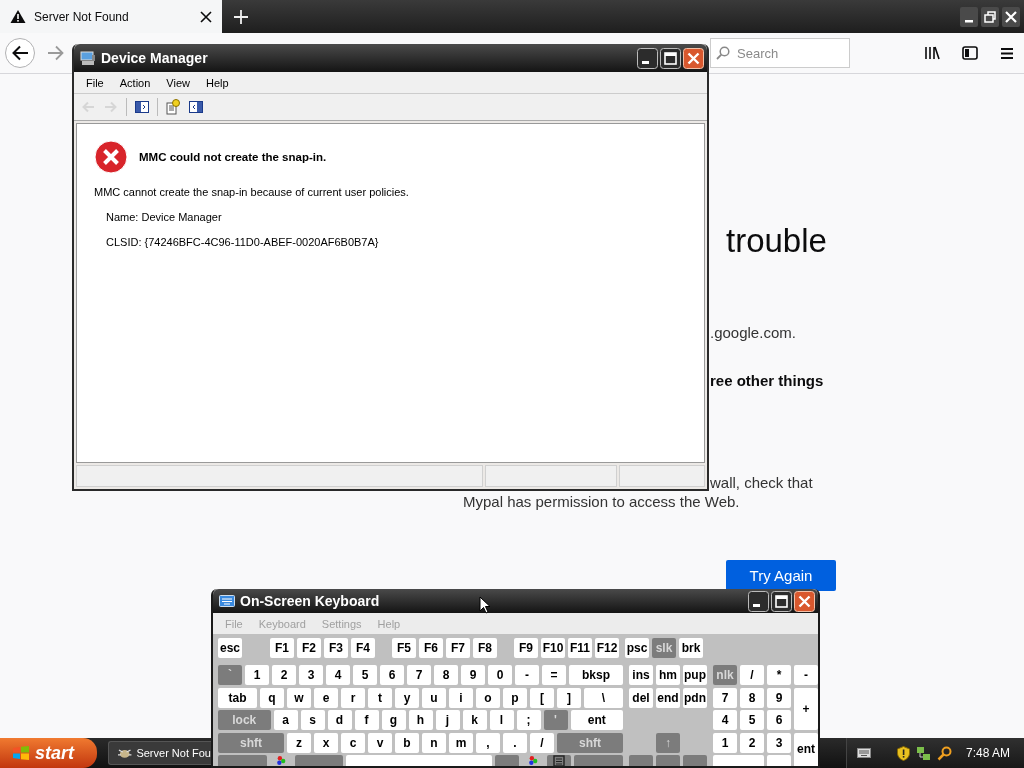 This screenshot has width=1024, height=768. What do you see at coordinates (695, 697) in the screenshot?
I see `key-button: pdn` at bounding box center [695, 697].